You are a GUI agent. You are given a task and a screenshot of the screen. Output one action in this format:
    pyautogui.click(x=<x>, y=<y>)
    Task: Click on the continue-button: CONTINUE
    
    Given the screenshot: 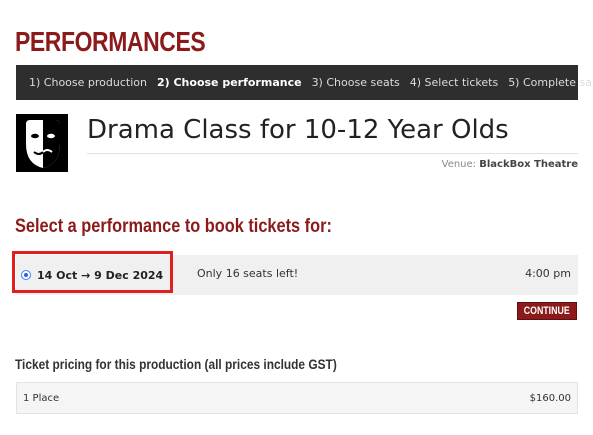 What is the action you would take?
    pyautogui.click(x=547, y=311)
    